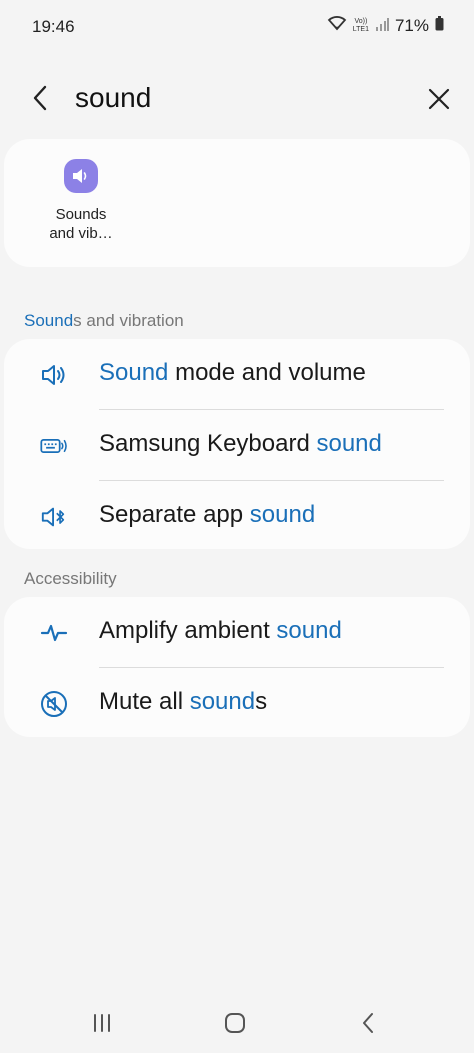 The image size is (474, 1053). Describe the element at coordinates (220, 630) in the screenshot. I see `result-label: Amplify ambient sound` at that location.